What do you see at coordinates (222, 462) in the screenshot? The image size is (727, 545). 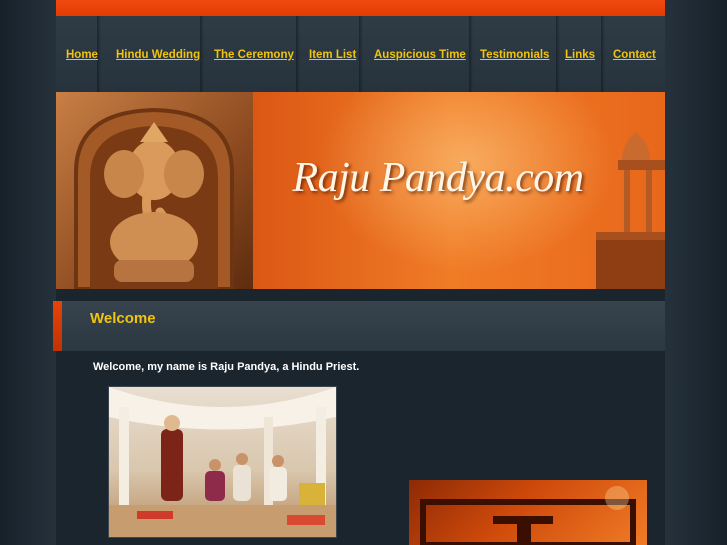 I see `ceremony-photo` at bounding box center [222, 462].